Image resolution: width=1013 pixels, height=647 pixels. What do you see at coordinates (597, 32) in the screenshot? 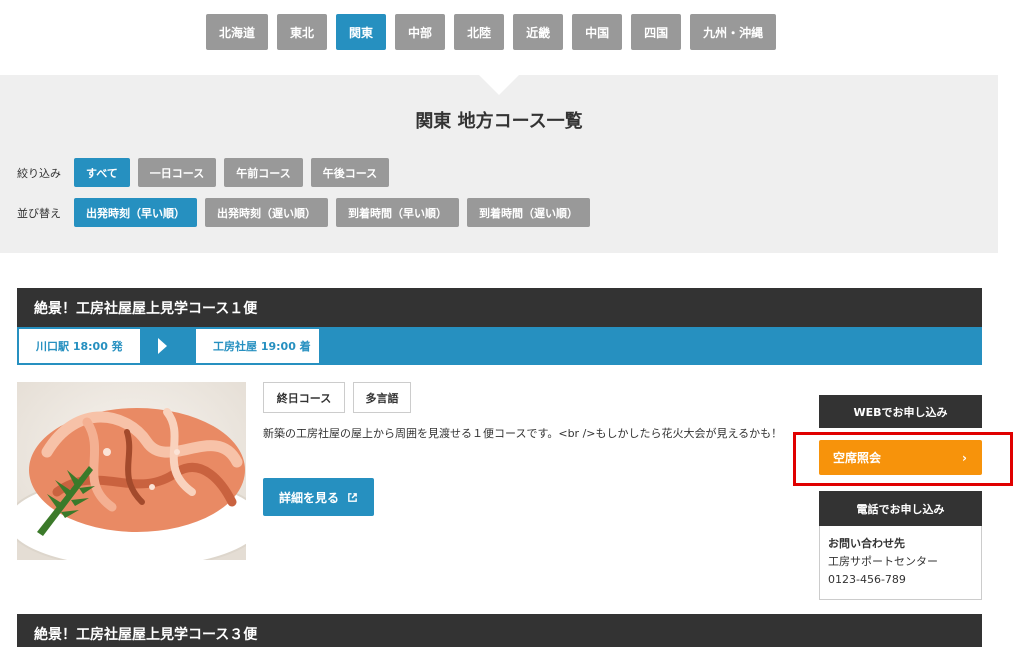
I see `region-tab-chugoku: 中国` at bounding box center [597, 32].